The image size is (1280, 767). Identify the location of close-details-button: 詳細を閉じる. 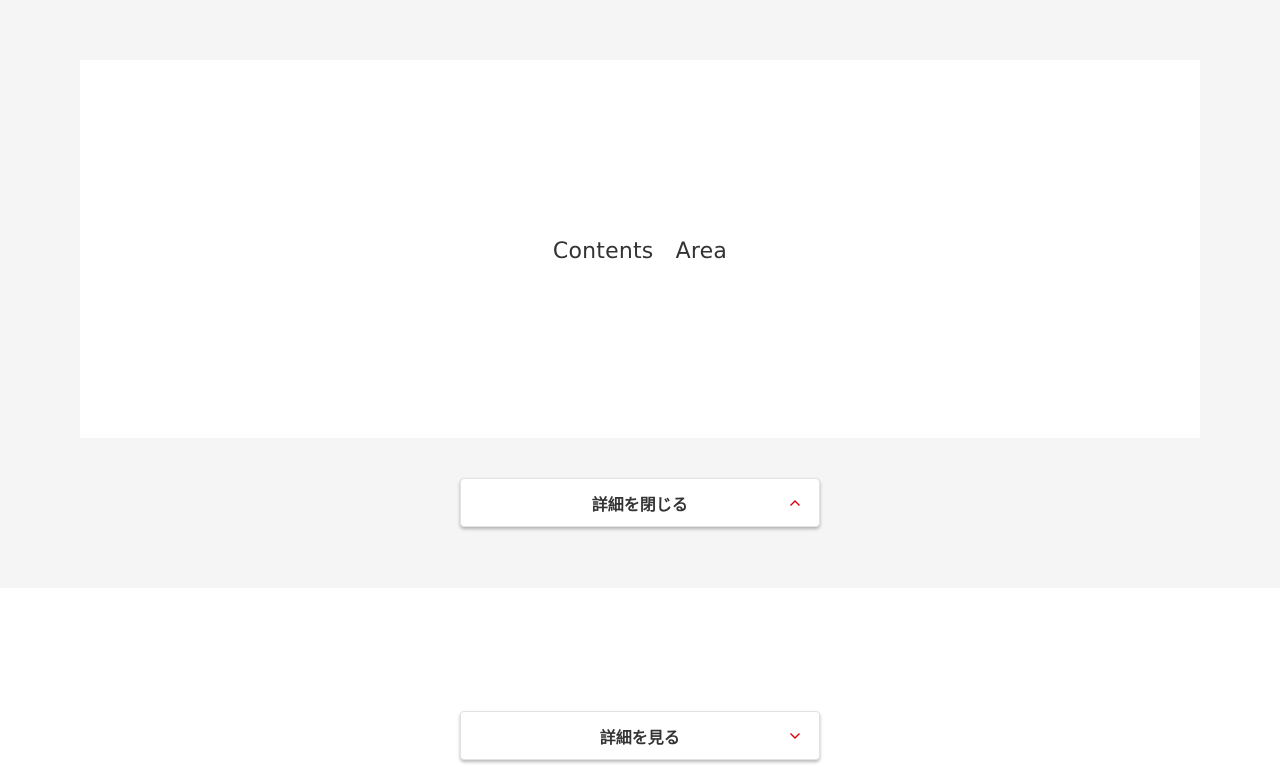
(640, 502).